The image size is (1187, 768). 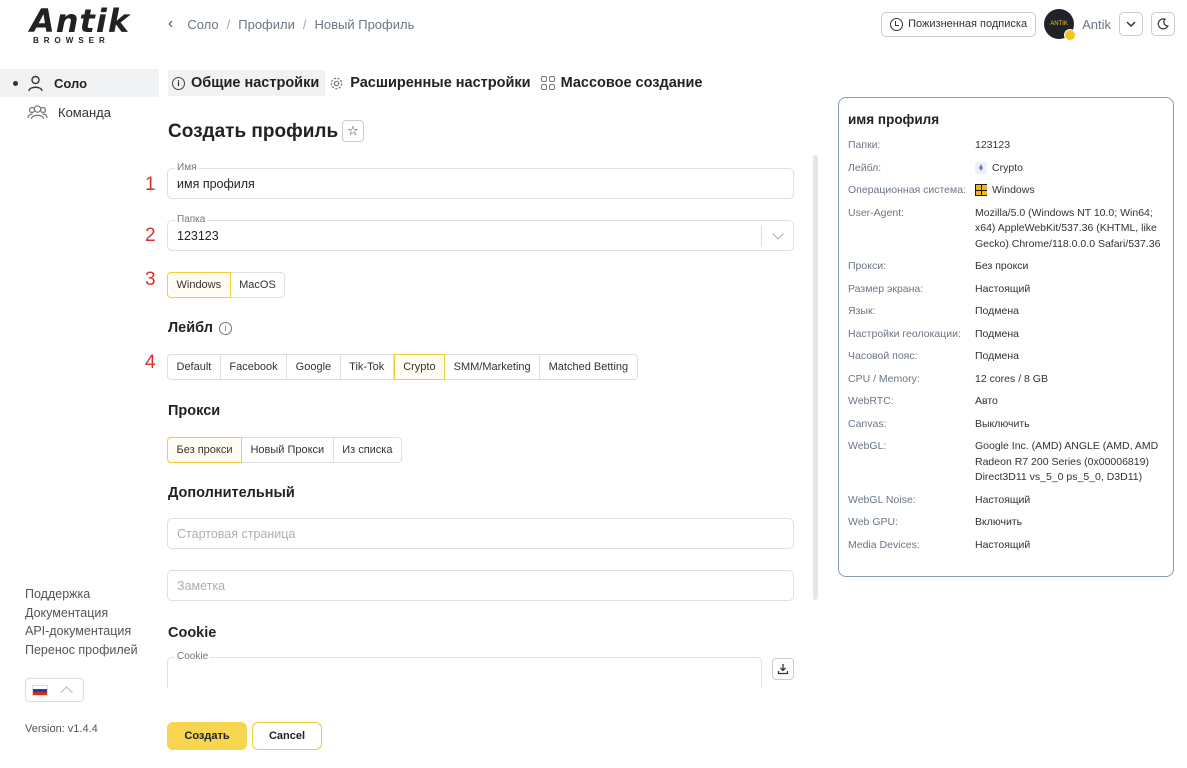 I want to click on language-selector, so click(x=54, y=690).